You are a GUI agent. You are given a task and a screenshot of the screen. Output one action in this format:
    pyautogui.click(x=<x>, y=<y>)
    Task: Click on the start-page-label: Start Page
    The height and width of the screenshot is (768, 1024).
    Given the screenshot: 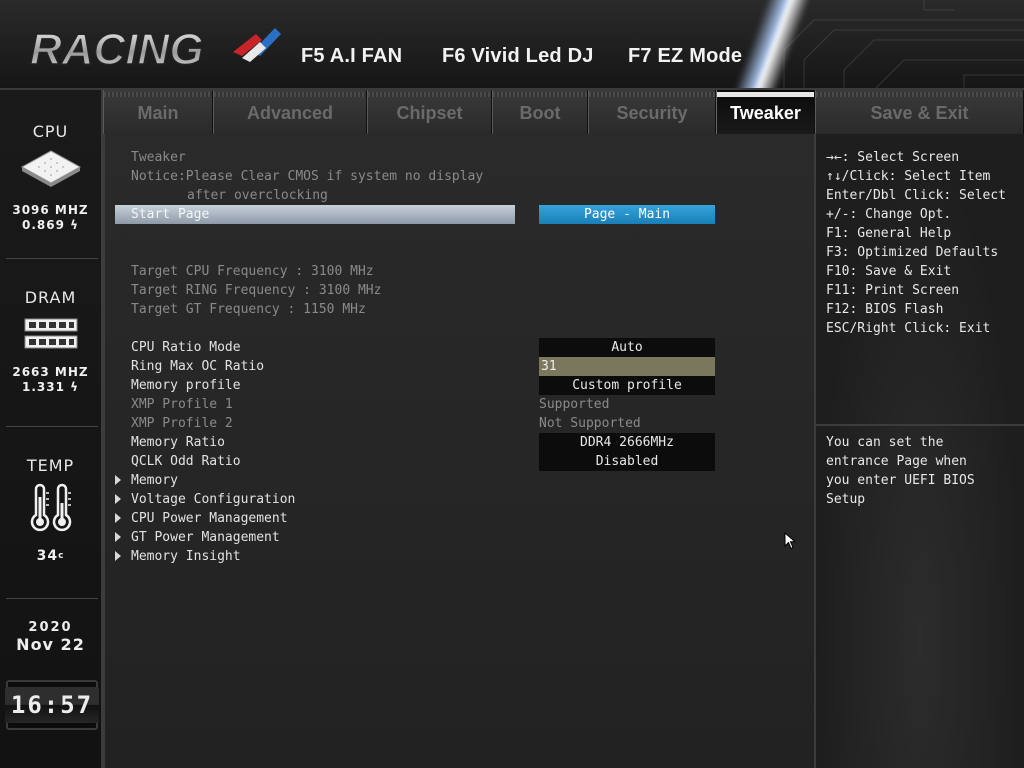 What is the action you would take?
    pyautogui.click(x=170, y=214)
    